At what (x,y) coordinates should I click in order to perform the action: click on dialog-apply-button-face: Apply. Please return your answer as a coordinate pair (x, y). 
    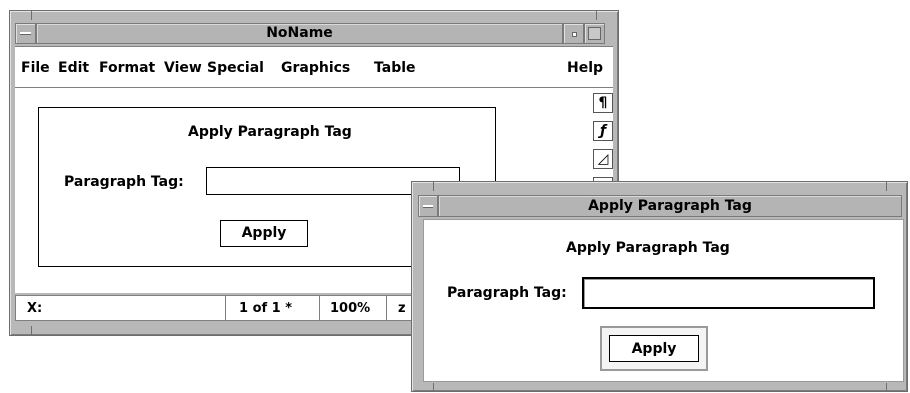
    Looking at the image, I should click on (654, 348).